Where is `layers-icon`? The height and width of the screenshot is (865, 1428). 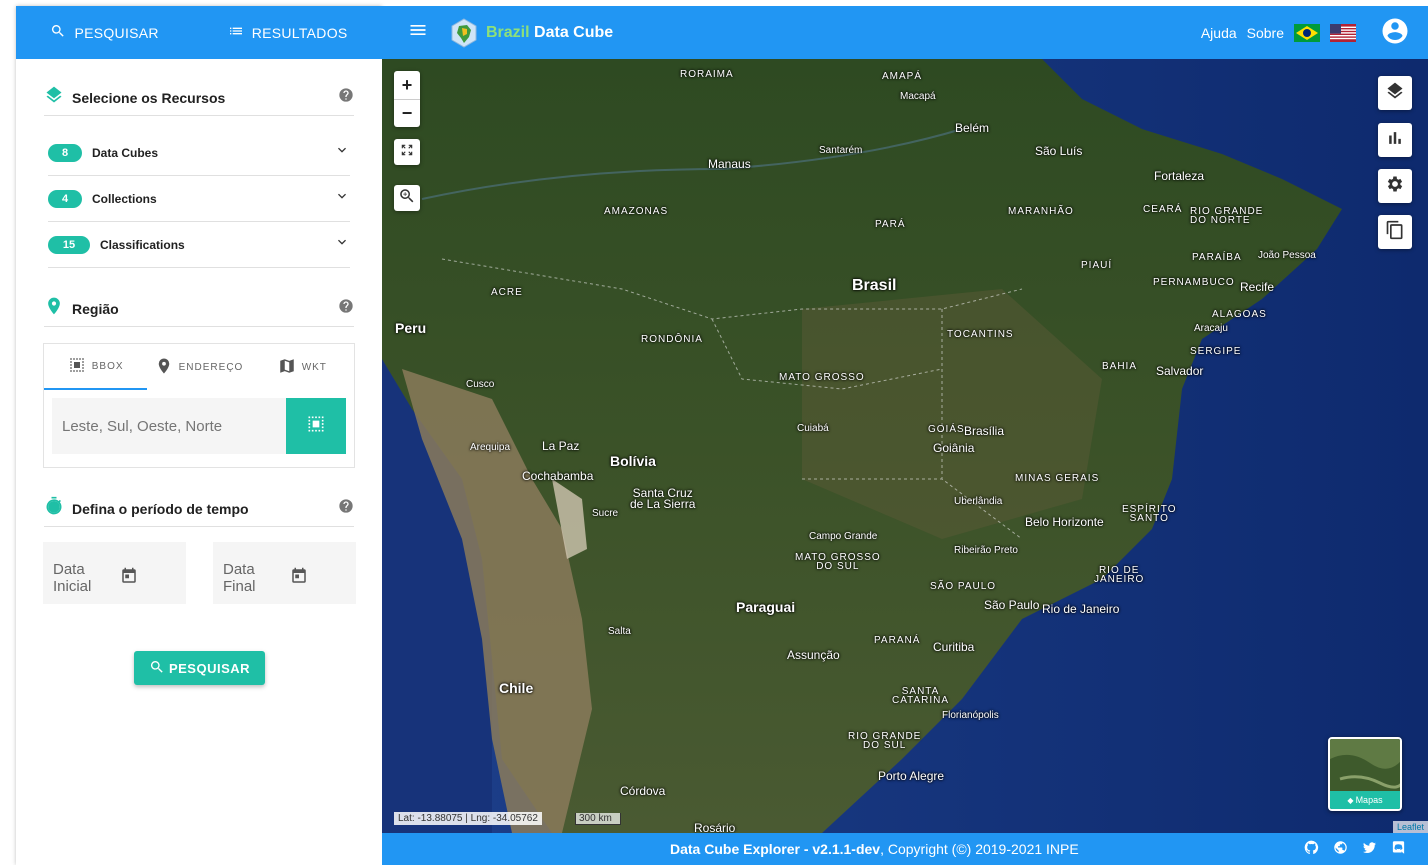
layers-icon is located at coordinates (54, 97).